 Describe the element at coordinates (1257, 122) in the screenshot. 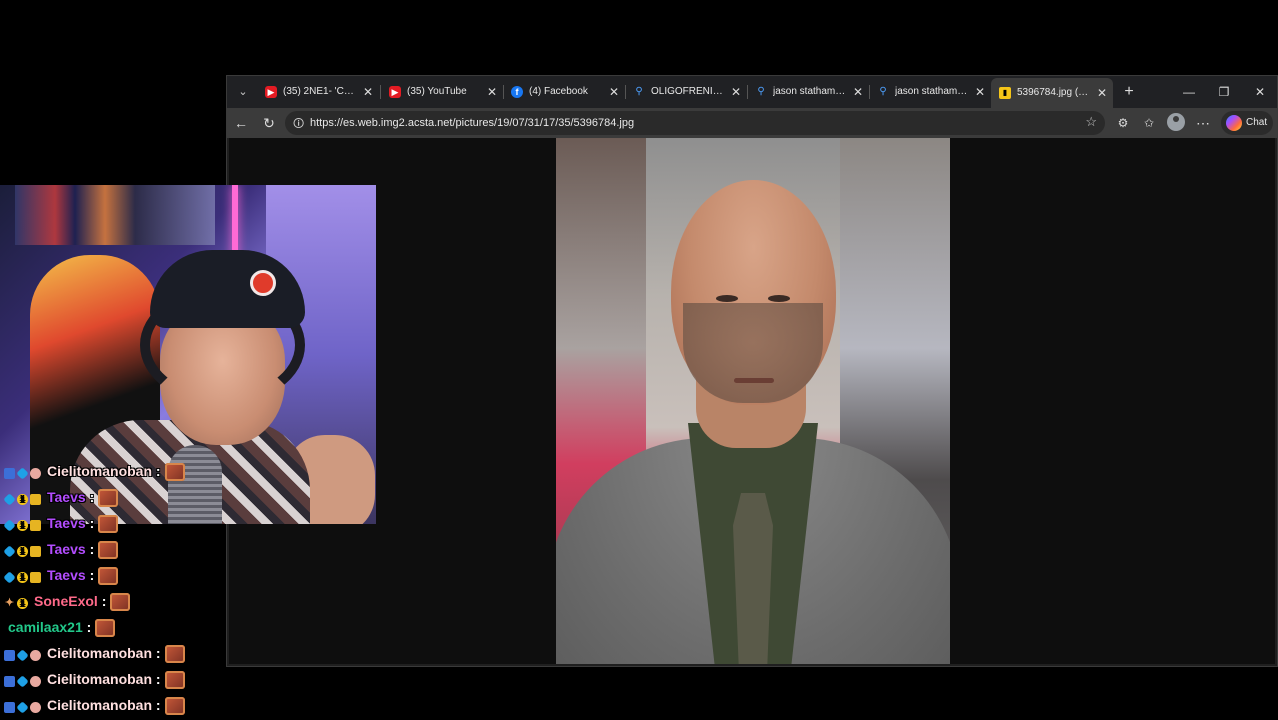

I see `chat-label: Chat` at that location.